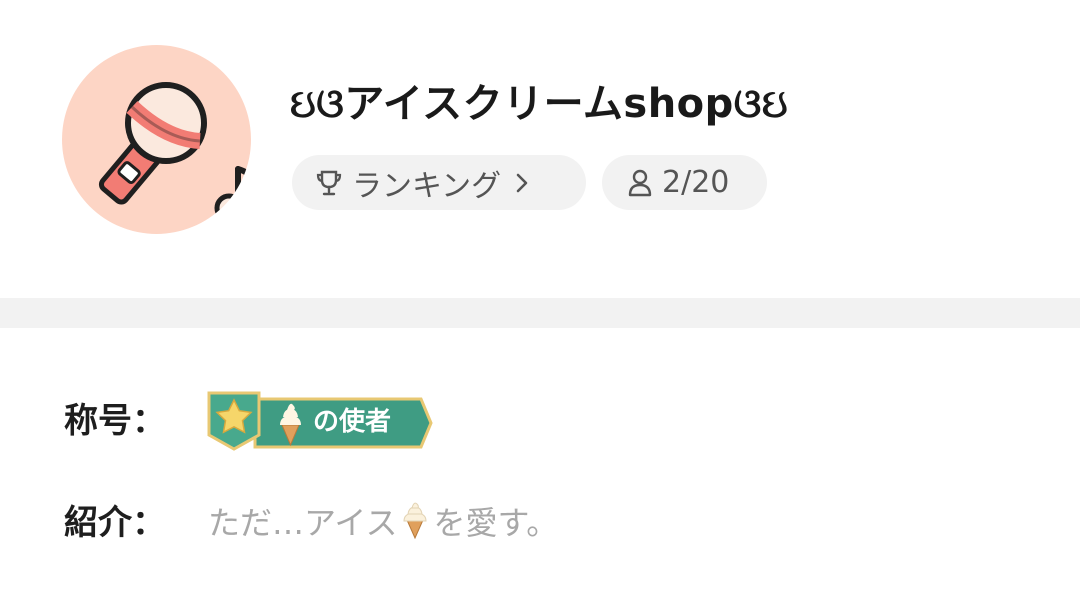 This screenshot has width=1080, height=606. What do you see at coordinates (115, 523) in the screenshot?
I see `intro-label: 紹介：` at bounding box center [115, 523].